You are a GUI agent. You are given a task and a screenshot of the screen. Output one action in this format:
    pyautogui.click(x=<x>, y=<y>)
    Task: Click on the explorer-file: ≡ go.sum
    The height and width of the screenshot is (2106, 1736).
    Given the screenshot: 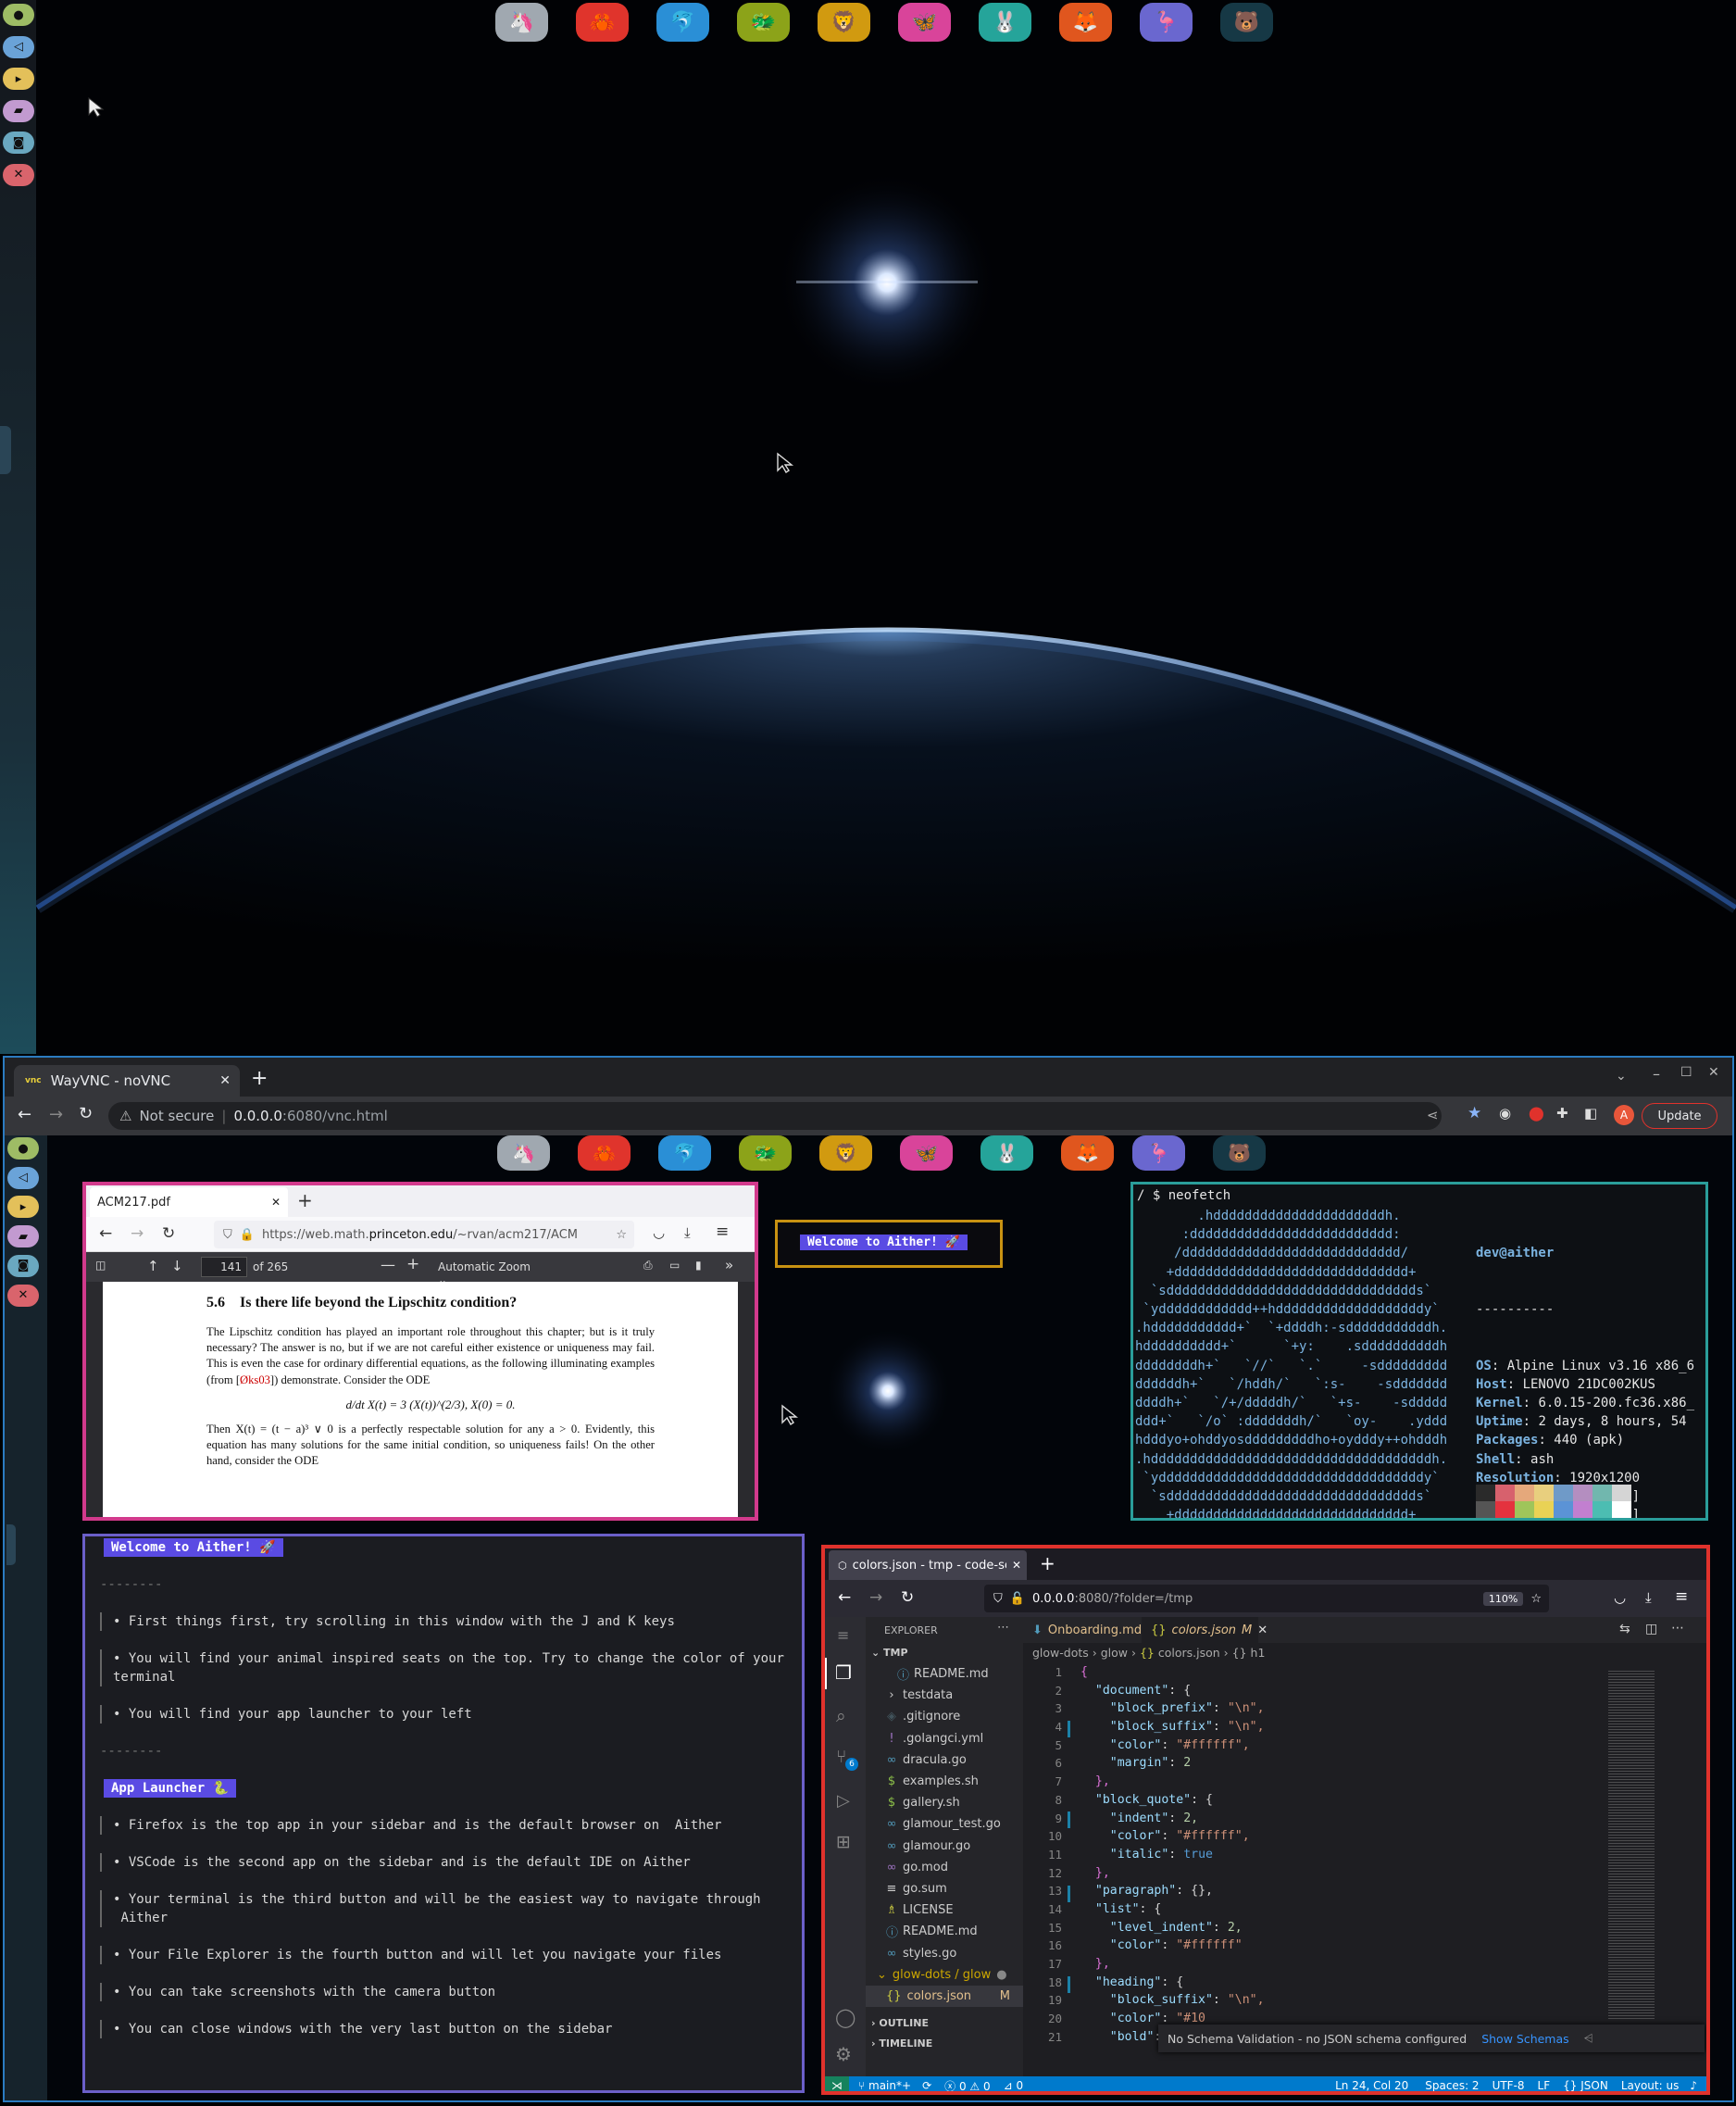 What is the action you would take?
    pyautogui.click(x=944, y=1888)
    